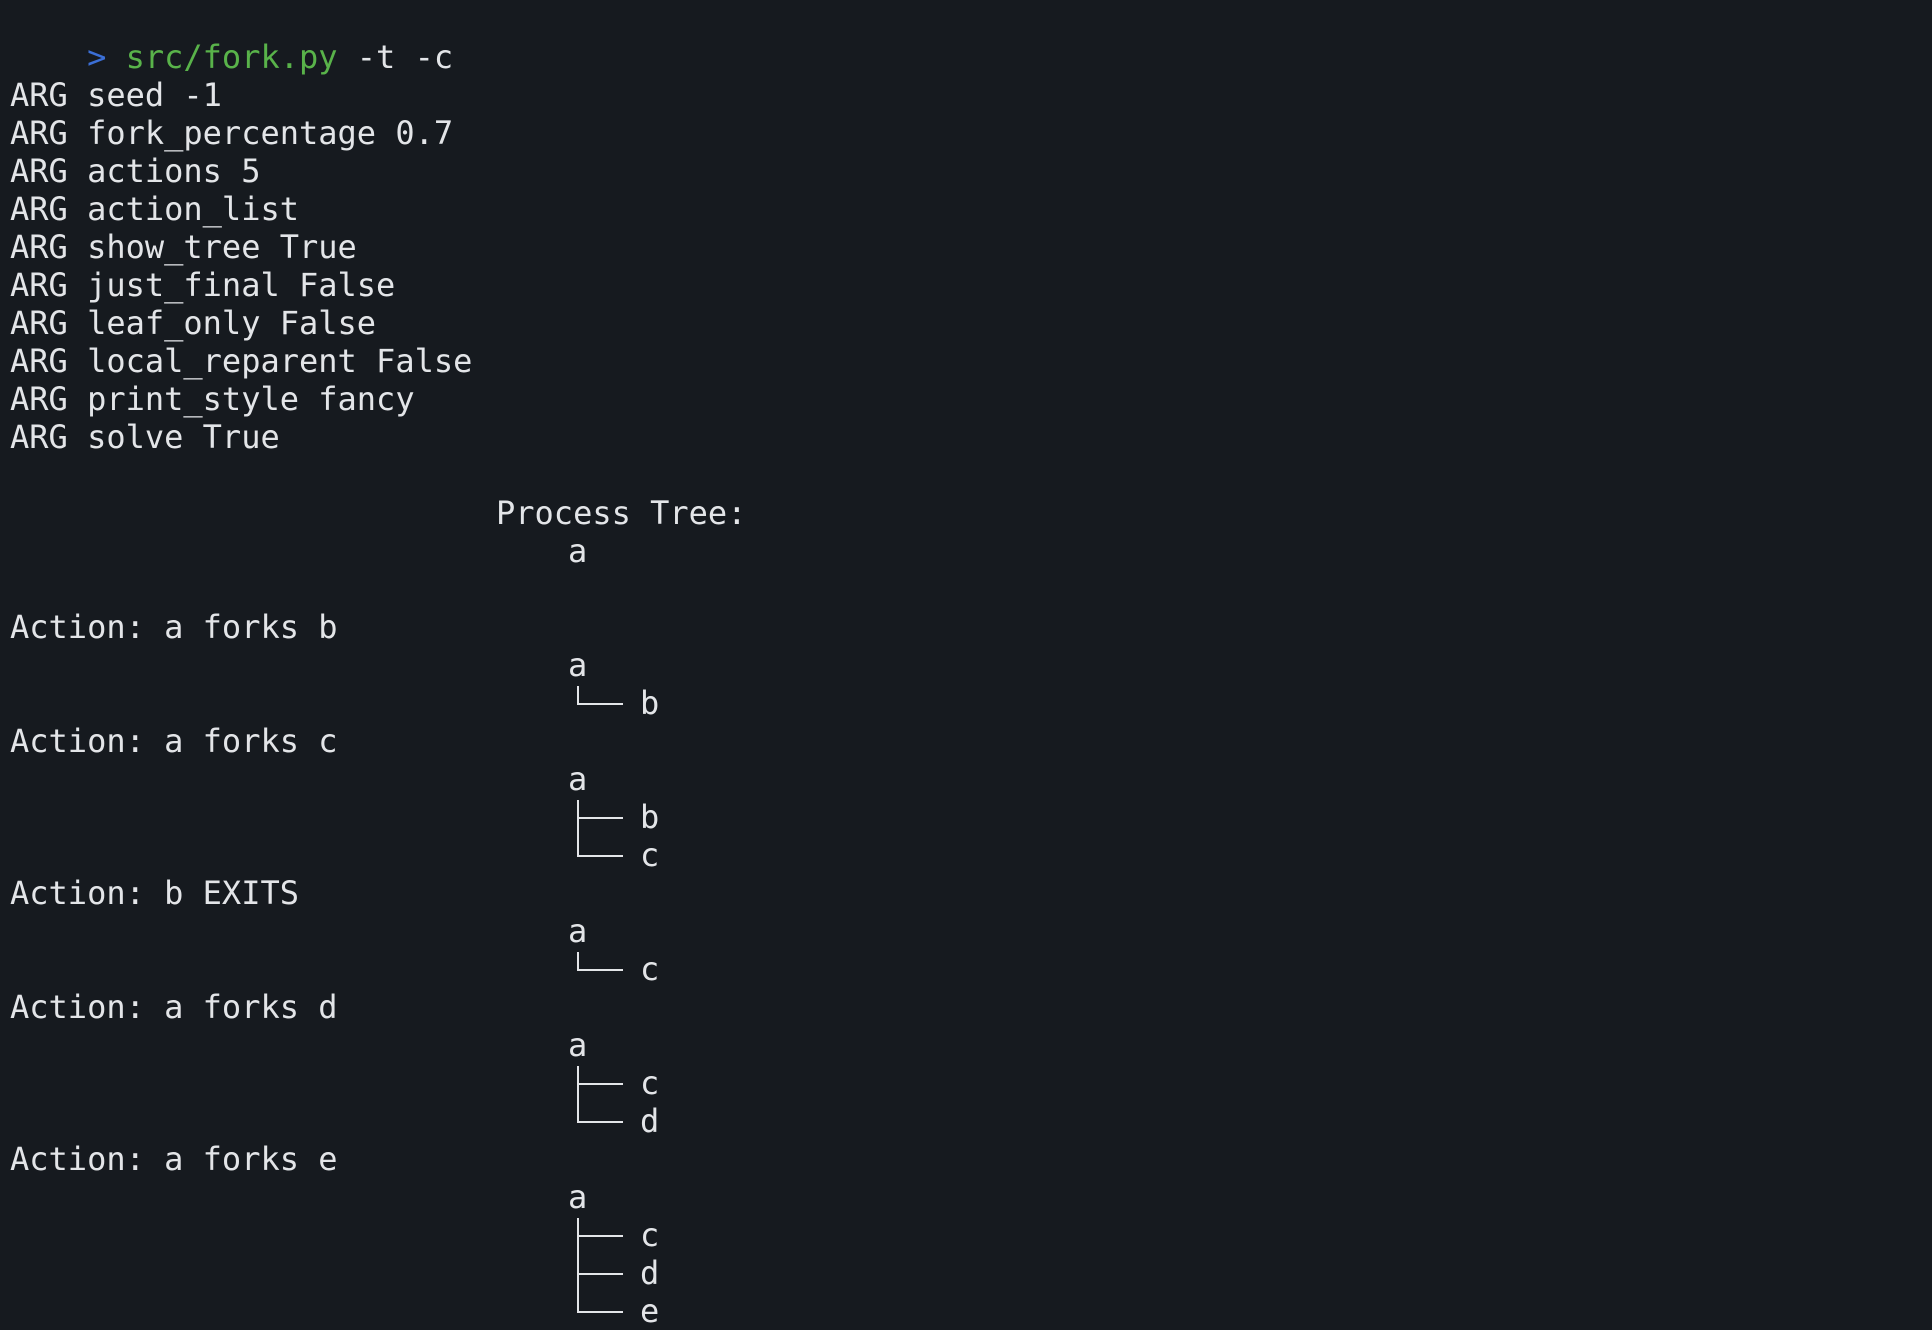 Image resolution: width=1932 pixels, height=1330 pixels. What do you see at coordinates (241, 361) in the screenshot?
I see `arg-line: ARG local_reparent False` at bounding box center [241, 361].